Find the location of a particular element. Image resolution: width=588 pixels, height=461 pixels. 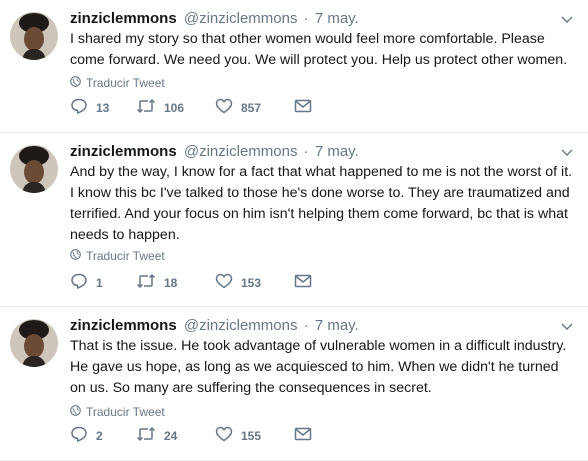

like-count: 155 is located at coordinates (251, 435).